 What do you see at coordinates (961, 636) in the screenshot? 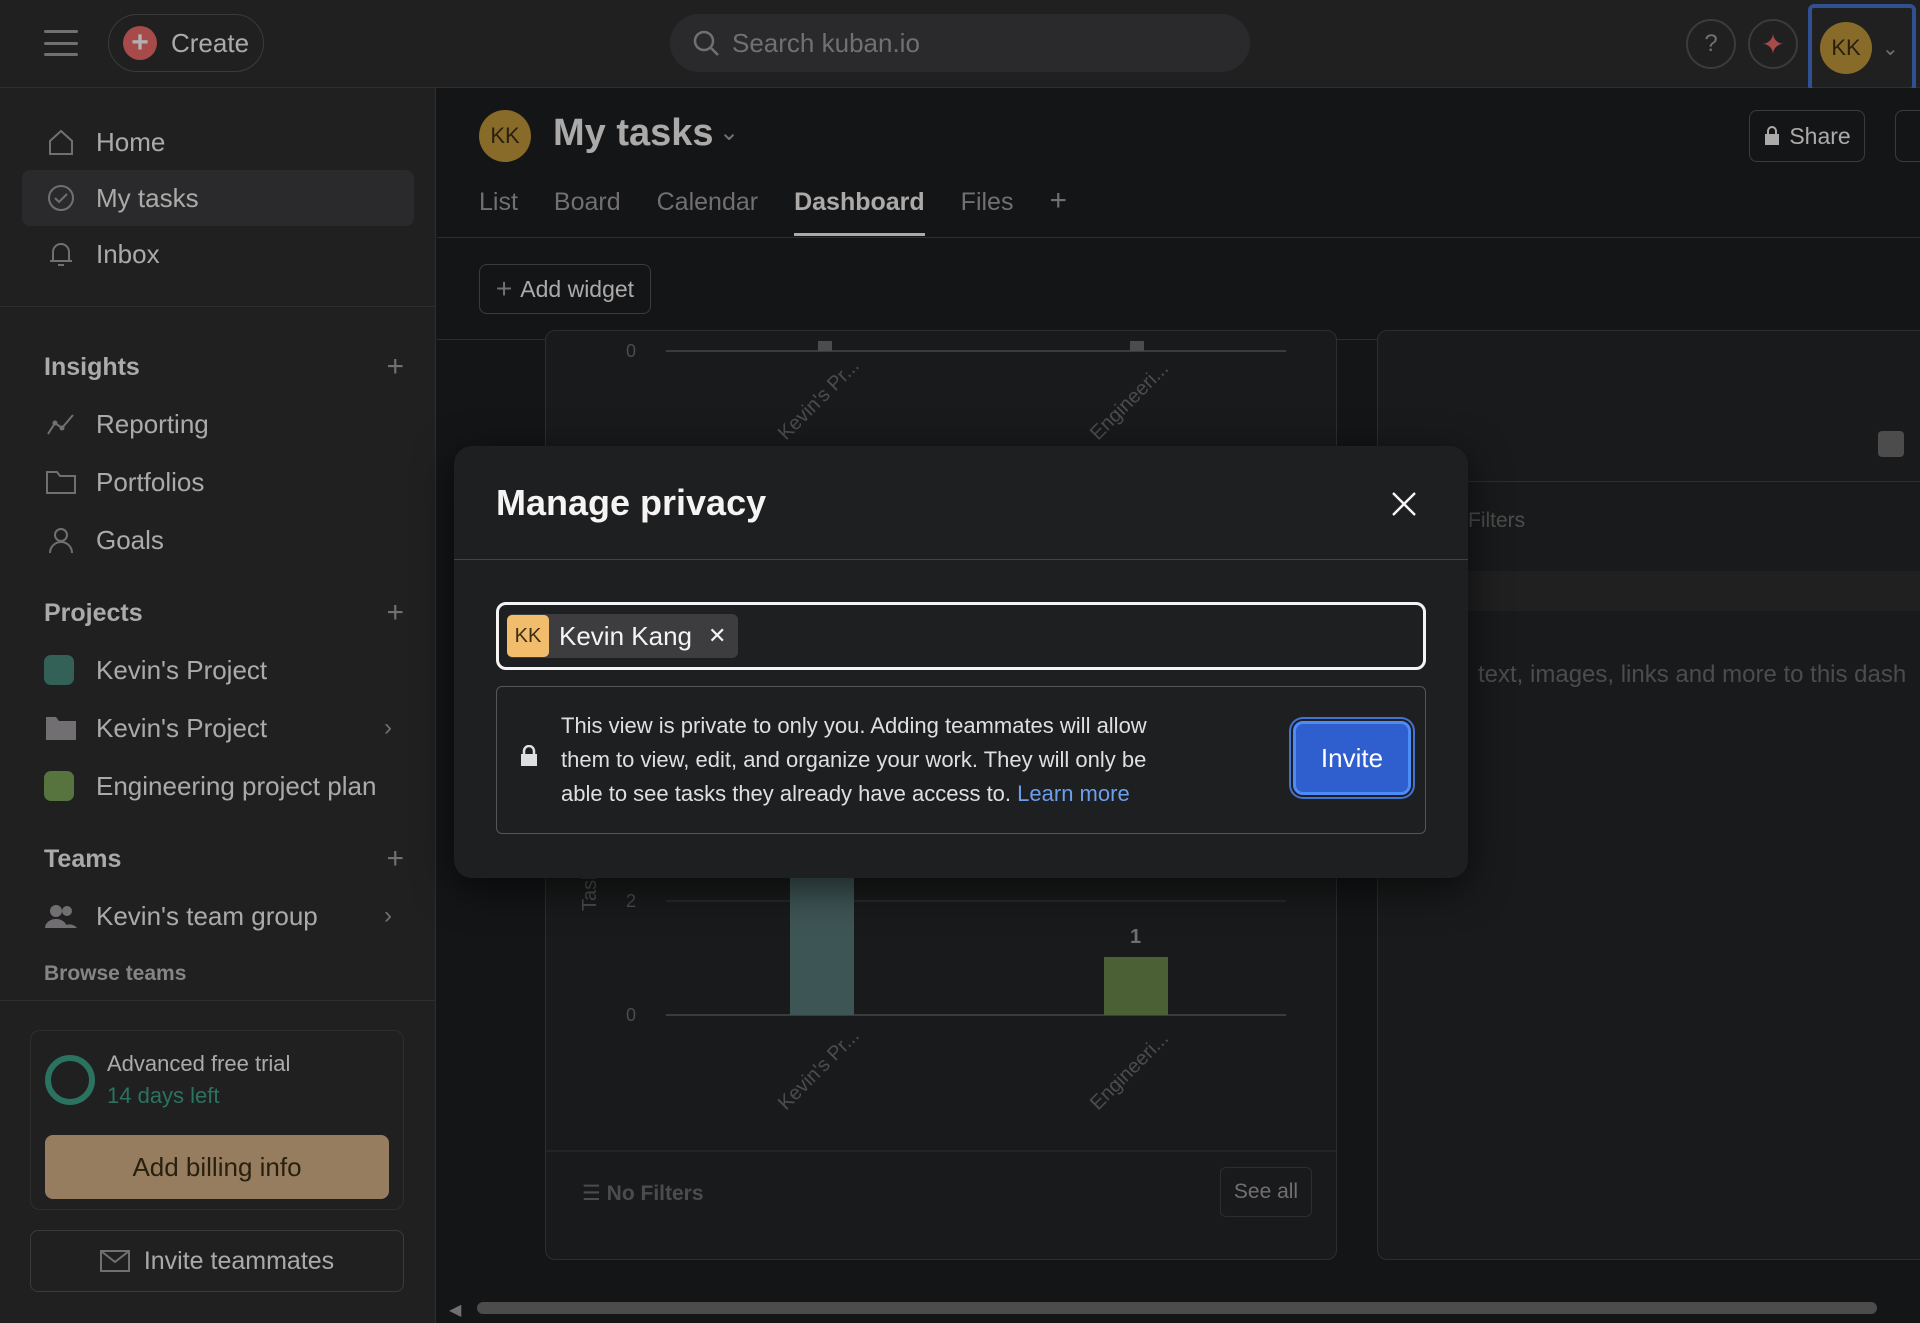
I see `invitee-input: KK Kevin Kang ✕` at bounding box center [961, 636].